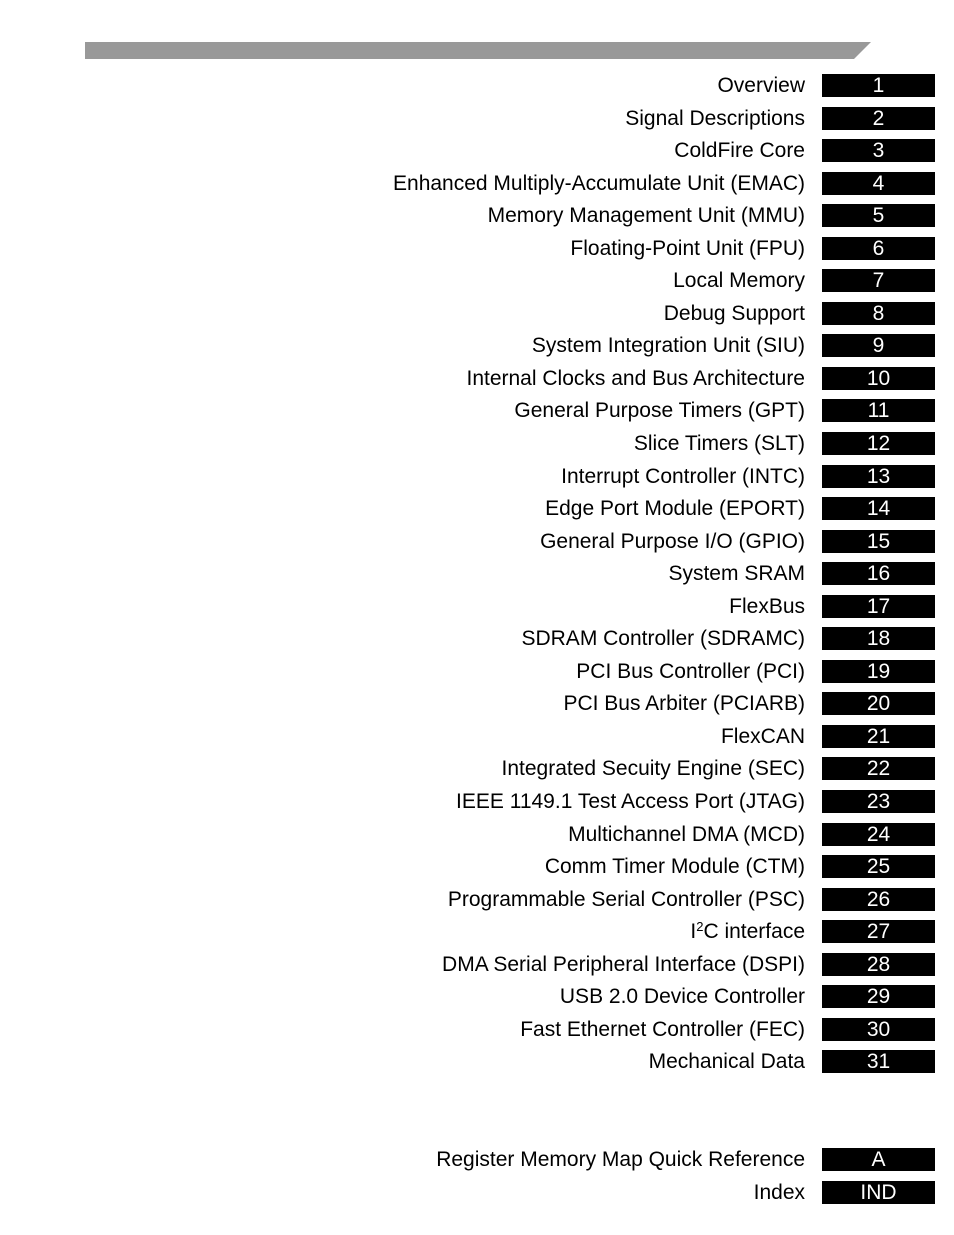 Image resolution: width=954 pixels, height=1235 pixels. What do you see at coordinates (477, 611) in the screenshot?
I see `chapter-row: FlexBus 17` at bounding box center [477, 611].